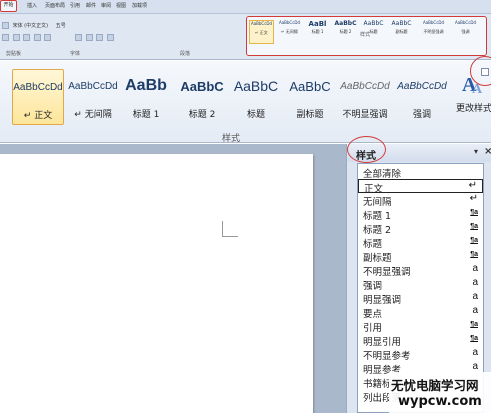 The width and height of the screenshot is (491, 413). Describe the element at coordinates (139, 5) in the screenshot. I see `mini-tab-addins: 加载项` at that location.